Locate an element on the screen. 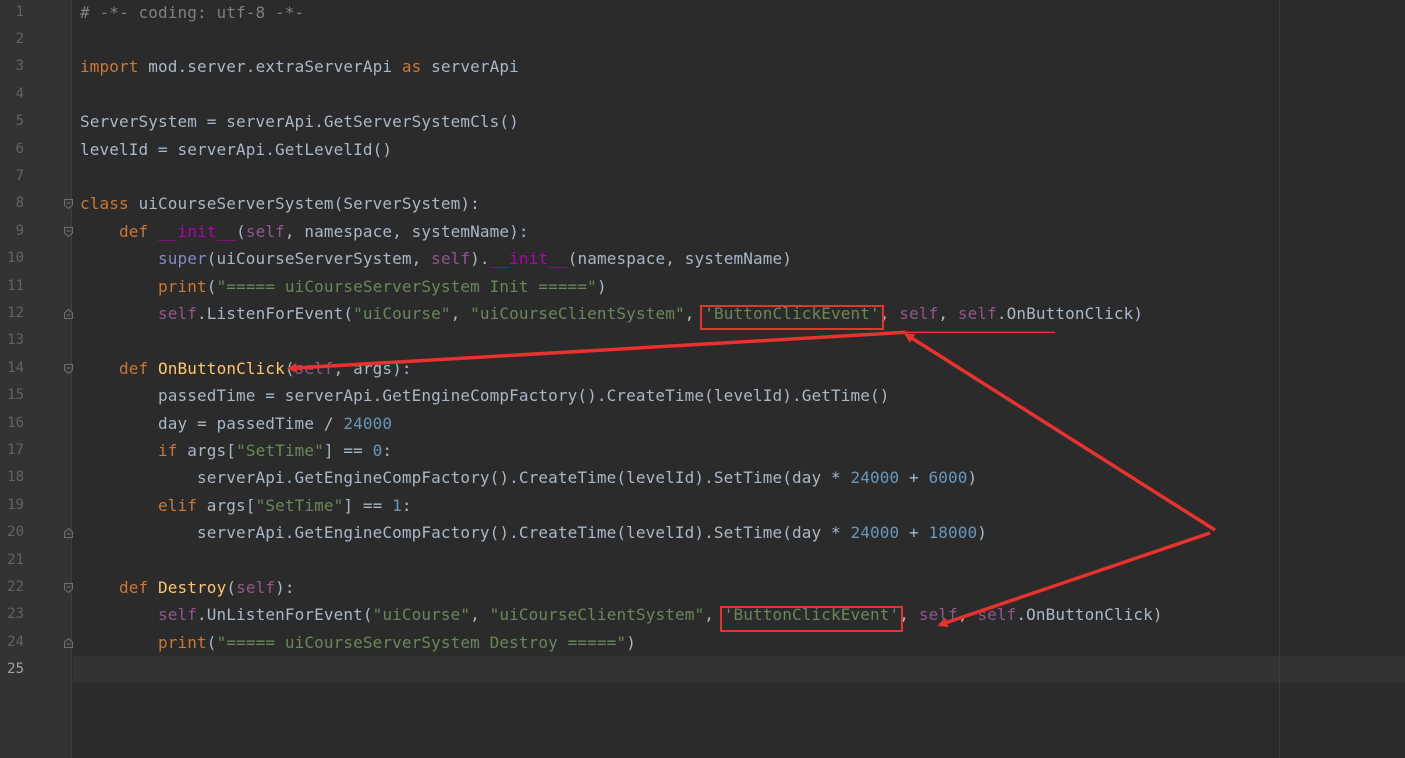 The width and height of the screenshot is (1405, 758). line-number: 21 is located at coordinates (15, 559).